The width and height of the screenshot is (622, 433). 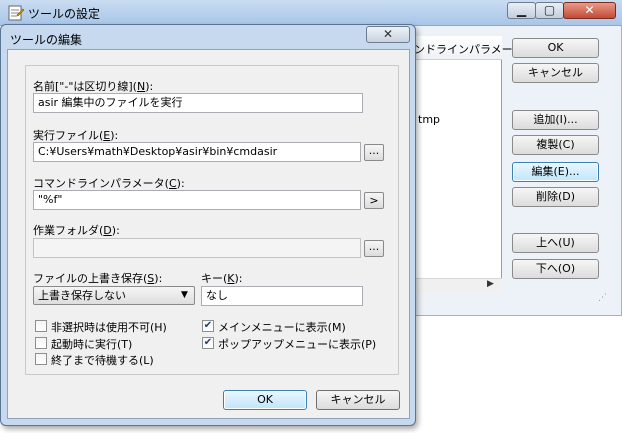 I want to click on minimize-button: ▁, so click(x=521, y=10).